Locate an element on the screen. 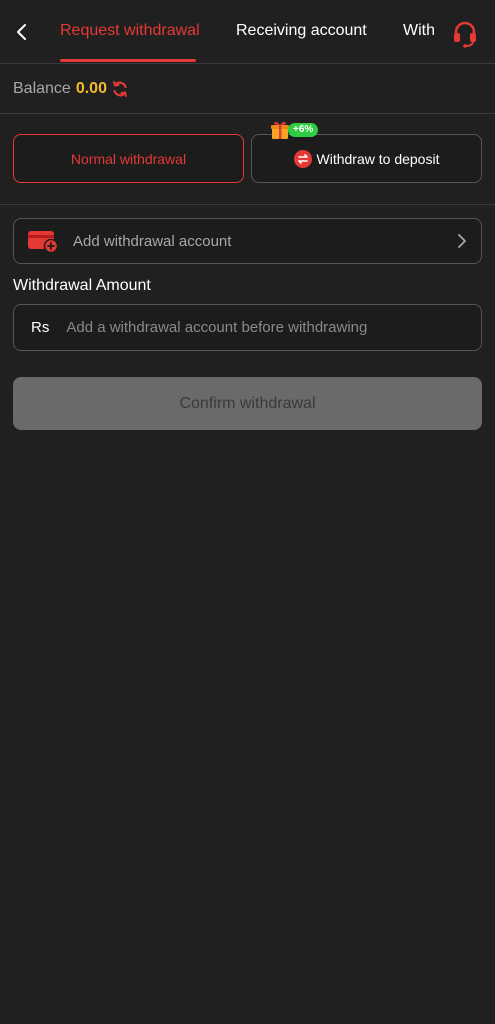  withdrawal-amount-title: Withdrawal Amount is located at coordinates (82, 285).